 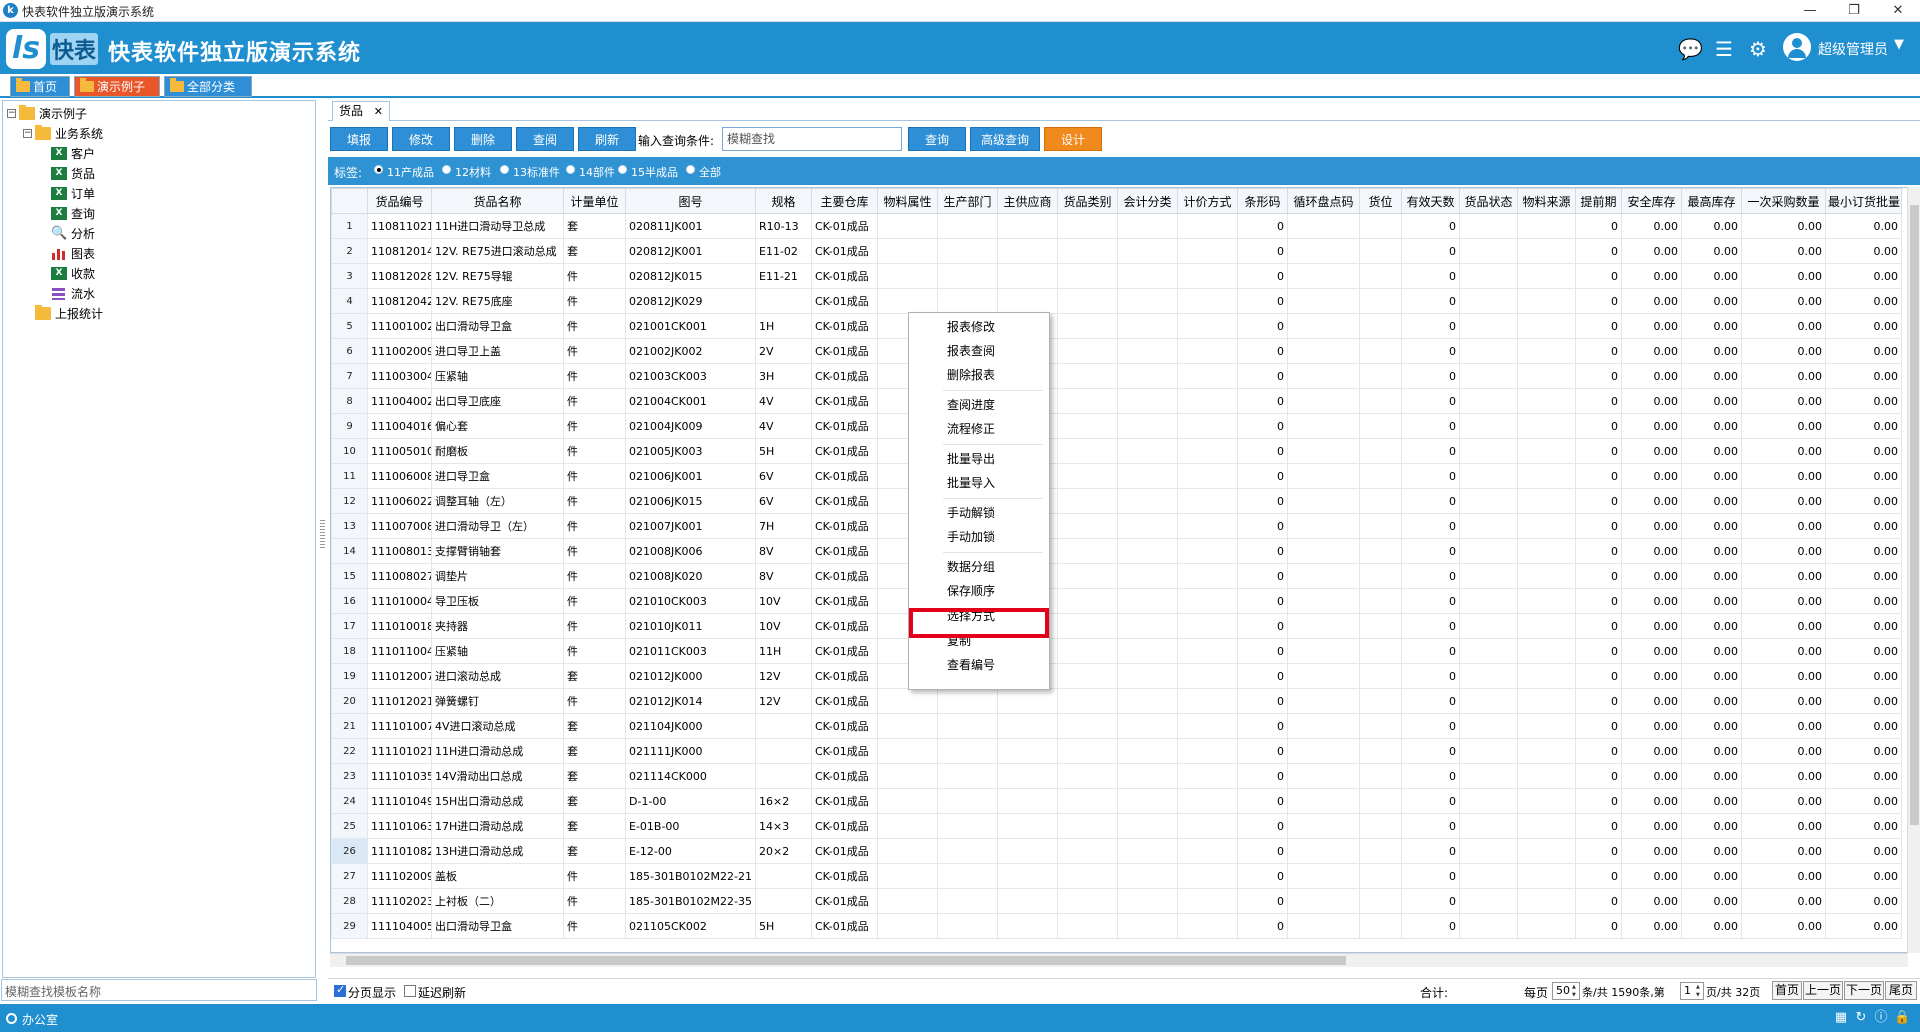 I want to click on column-header: 最小订货批量, so click(x=1863, y=201).